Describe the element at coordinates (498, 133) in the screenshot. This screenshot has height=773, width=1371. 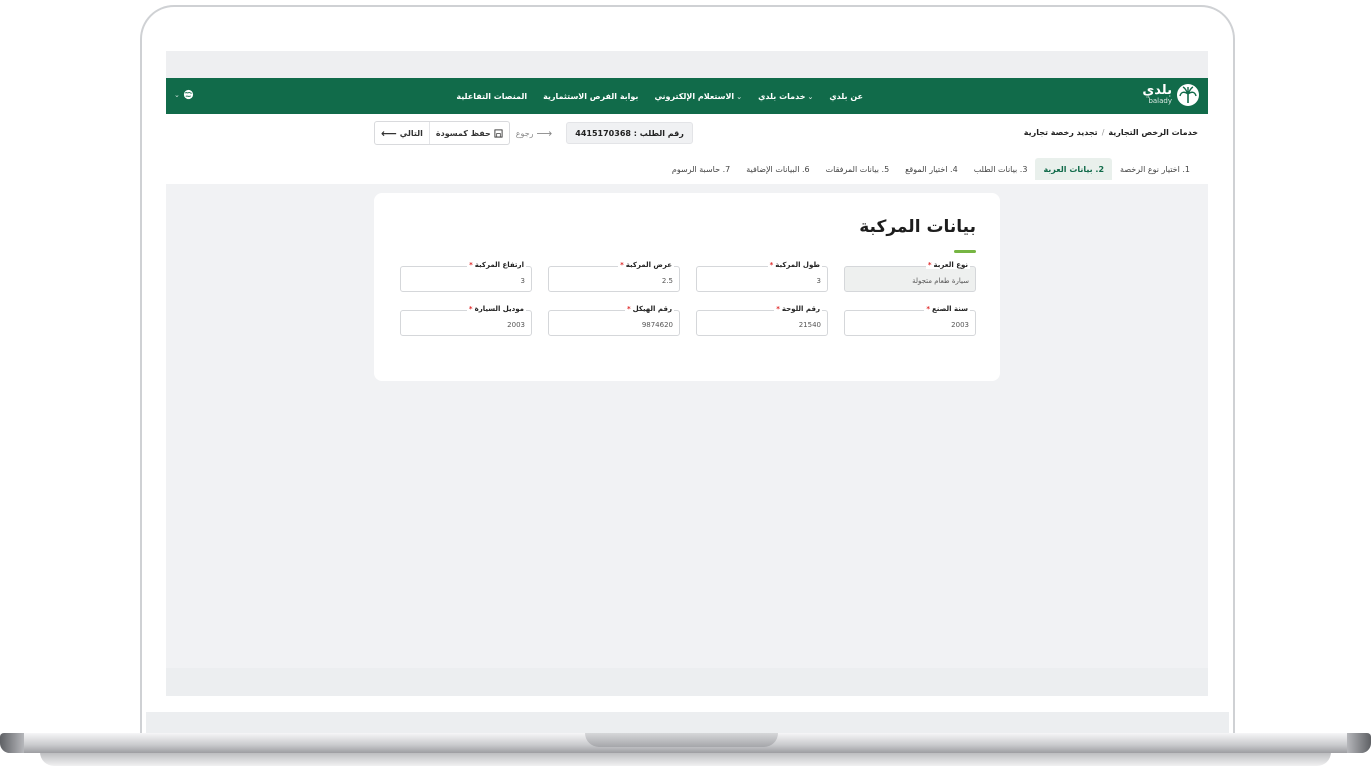
I see `save-draft-icon` at that location.